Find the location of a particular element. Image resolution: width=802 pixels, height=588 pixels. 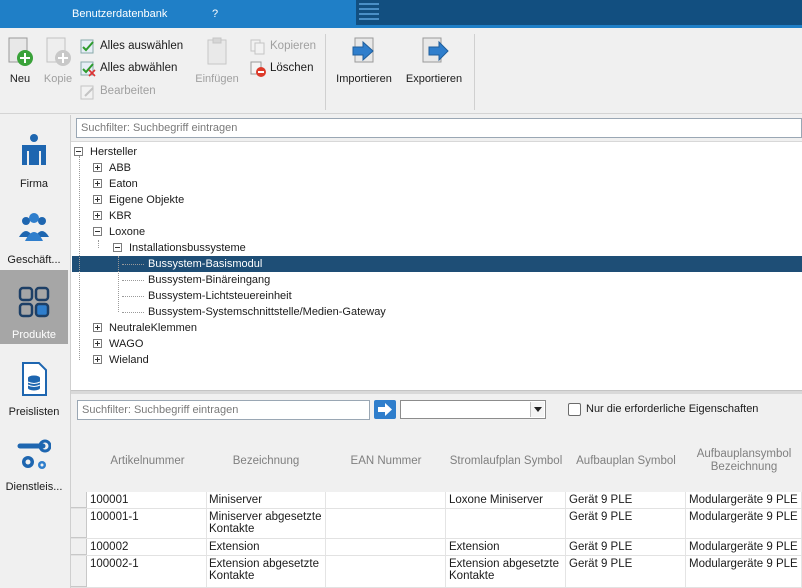

checkmark-icon is located at coordinates (87, 46).